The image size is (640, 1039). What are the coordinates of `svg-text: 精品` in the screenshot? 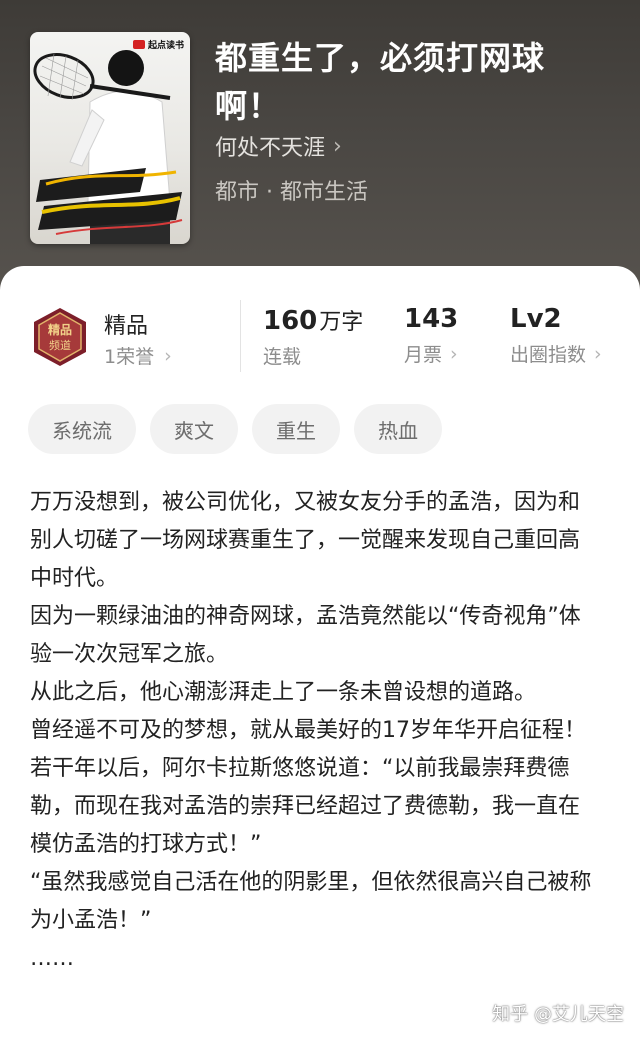 It's located at (60, 329).